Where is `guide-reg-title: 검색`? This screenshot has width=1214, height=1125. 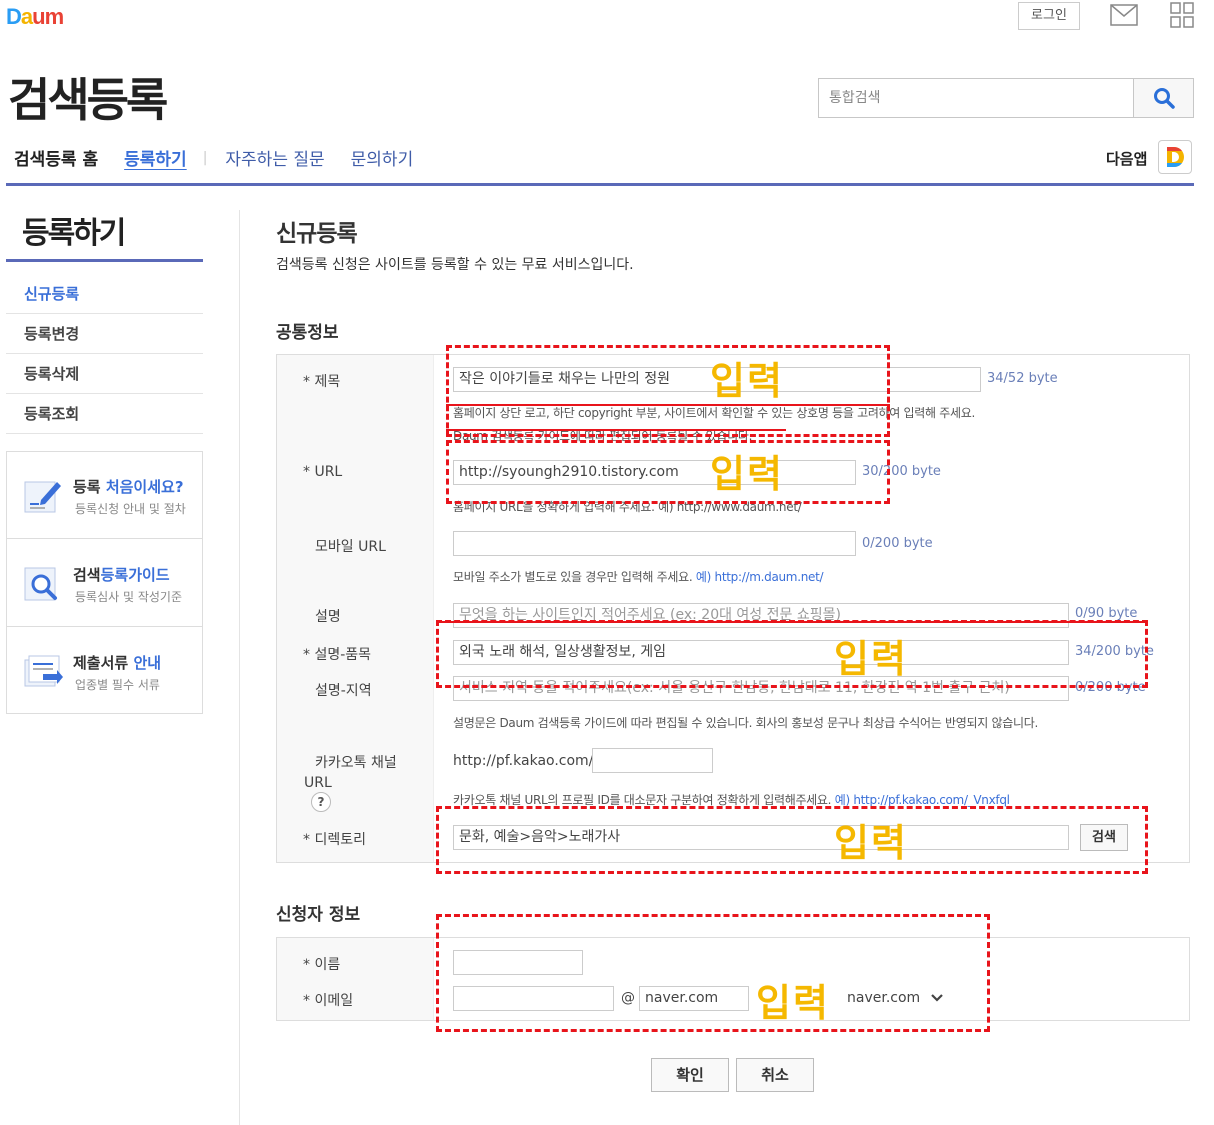
guide-reg-title: 검색 is located at coordinates (87, 575).